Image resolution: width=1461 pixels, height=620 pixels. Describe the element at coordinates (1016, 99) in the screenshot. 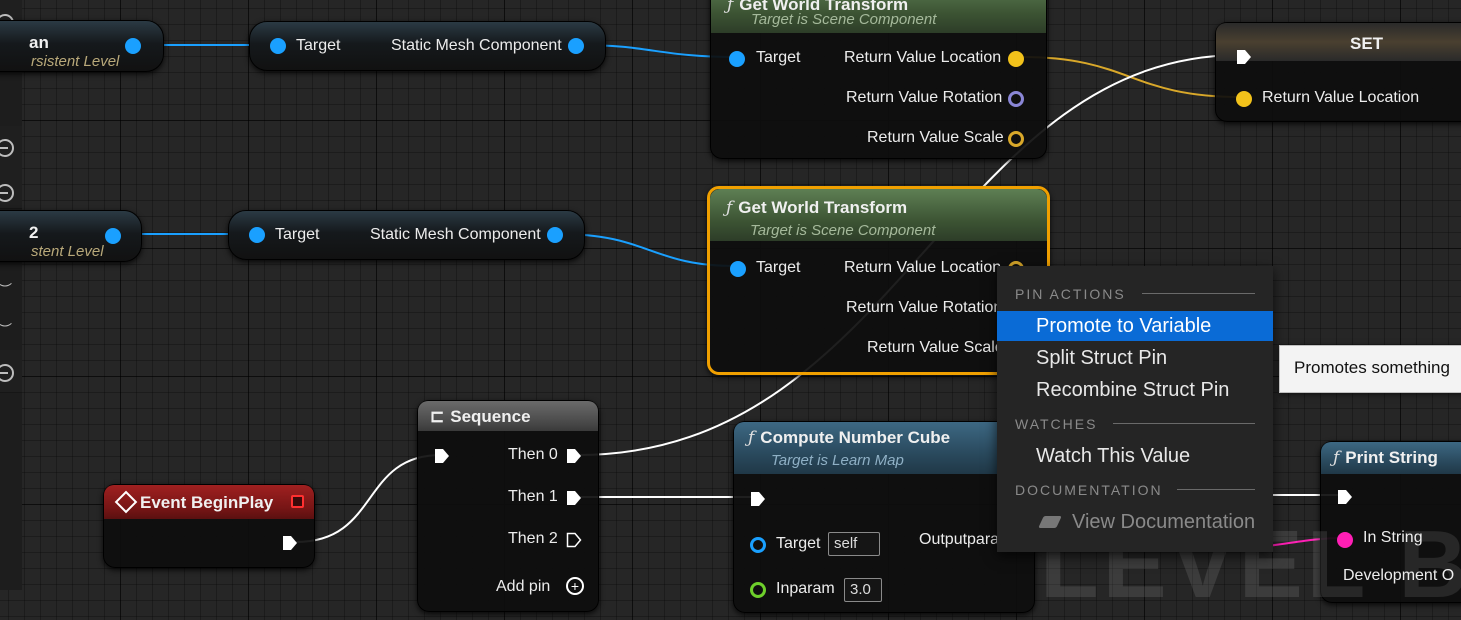

I see `rotation-pin` at that location.